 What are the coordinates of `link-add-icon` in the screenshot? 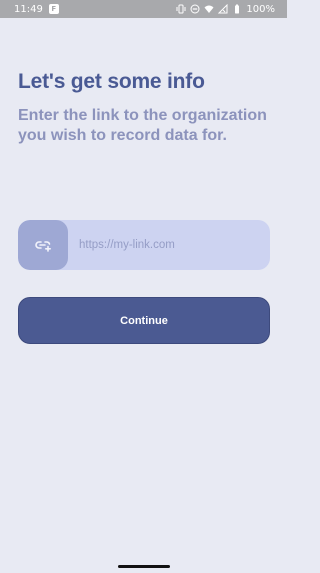 It's located at (43, 245).